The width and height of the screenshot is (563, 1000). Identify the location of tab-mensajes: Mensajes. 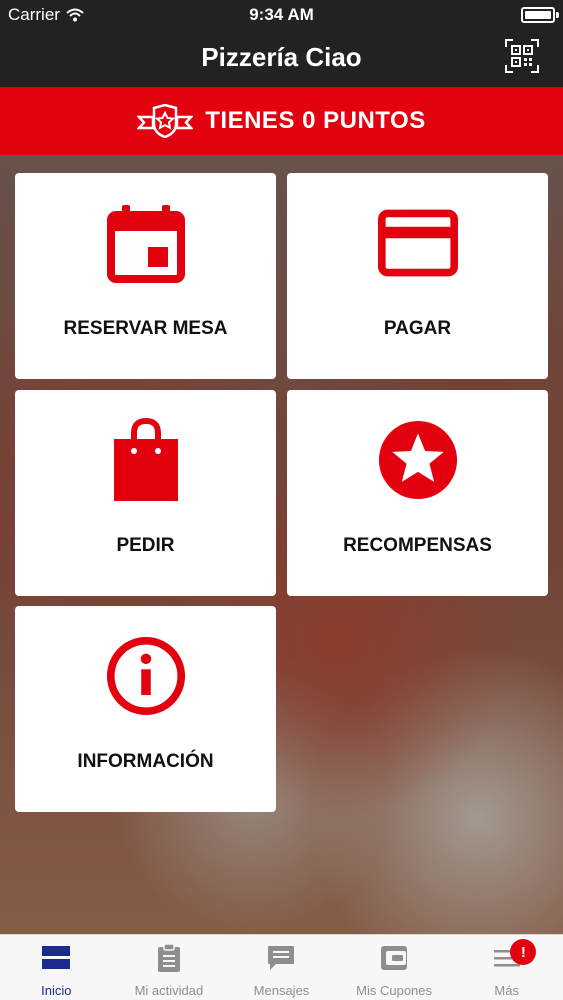
(281, 967).